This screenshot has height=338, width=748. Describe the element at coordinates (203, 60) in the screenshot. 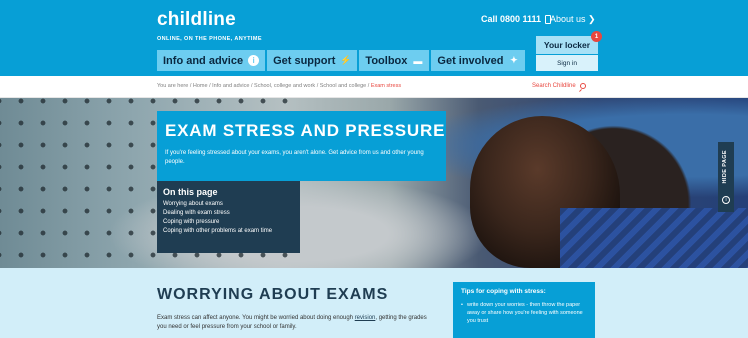

I see `nav-label: Info and advice` at that location.